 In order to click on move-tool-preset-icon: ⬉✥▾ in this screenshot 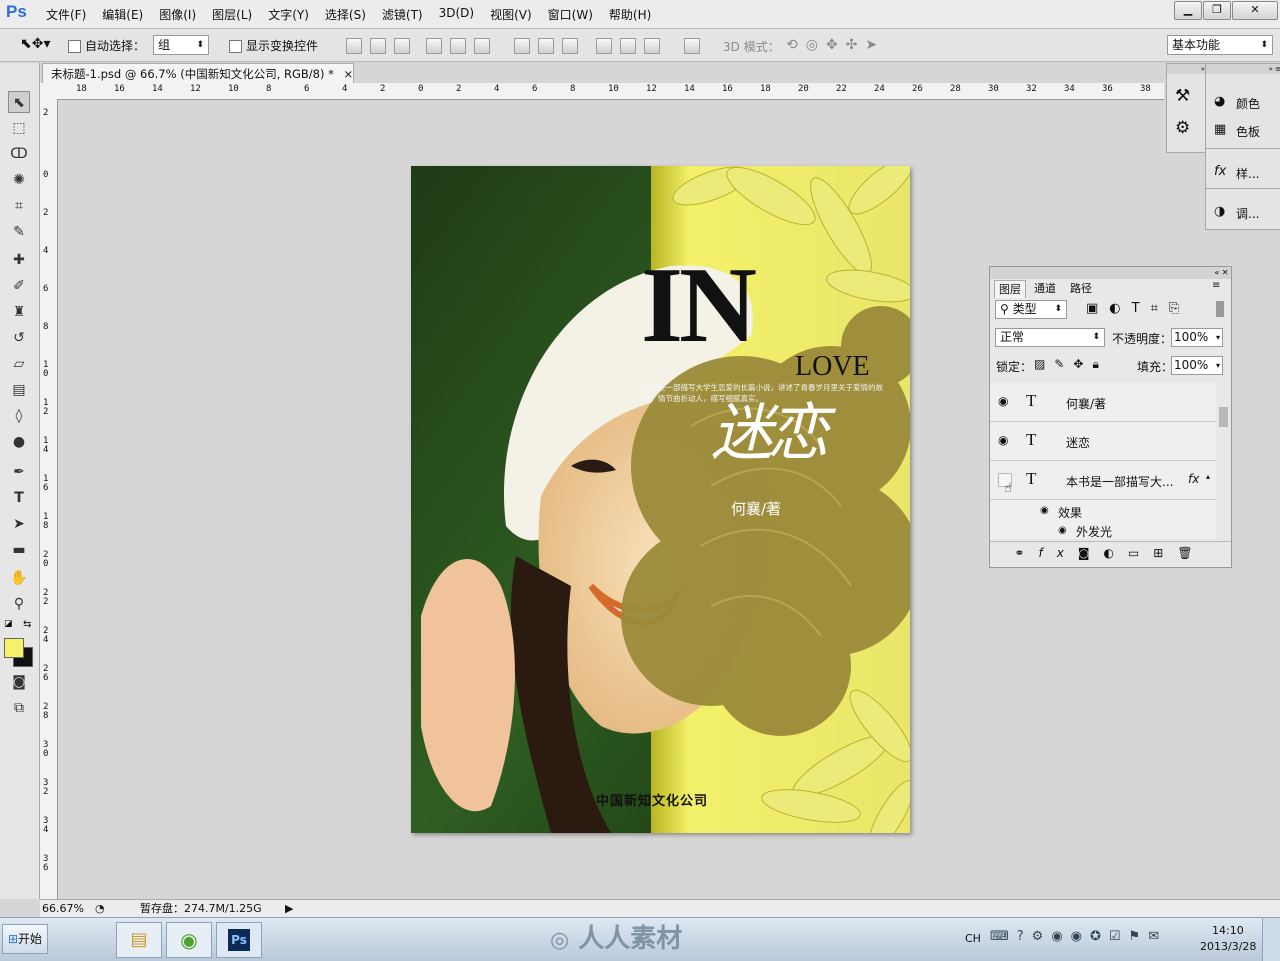, I will do `click(35, 44)`.